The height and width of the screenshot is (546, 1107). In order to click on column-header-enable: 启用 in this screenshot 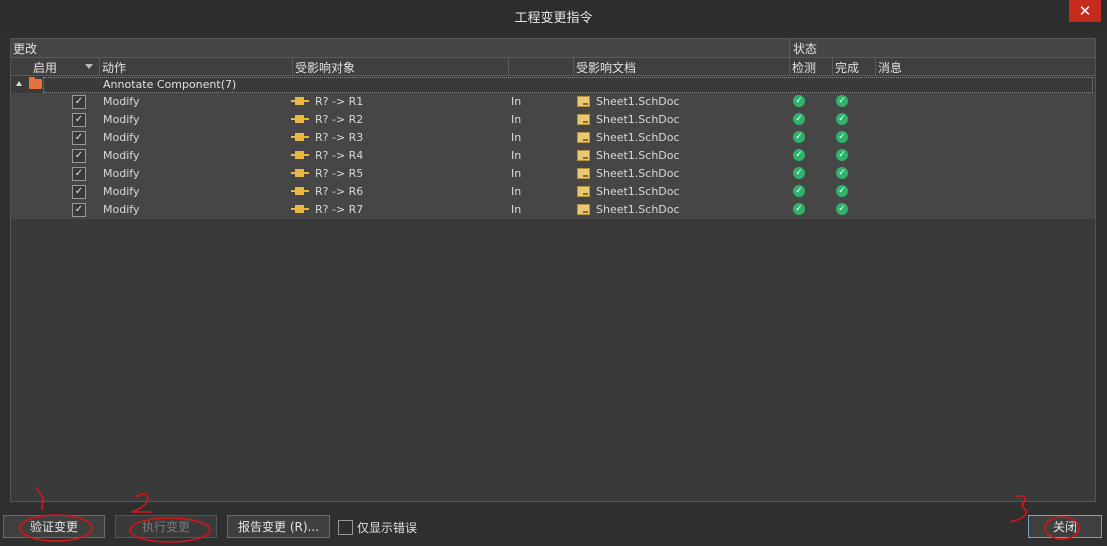, I will do `click(45, 67)`.